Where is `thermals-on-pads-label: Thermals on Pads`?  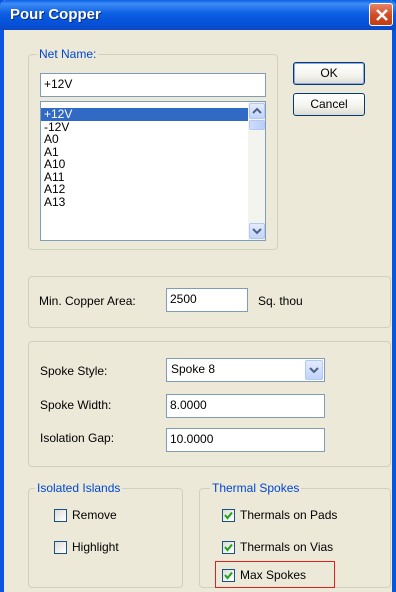
thermals-on-pads-label: Thermals on Pads is located at coordinates (289, 515).